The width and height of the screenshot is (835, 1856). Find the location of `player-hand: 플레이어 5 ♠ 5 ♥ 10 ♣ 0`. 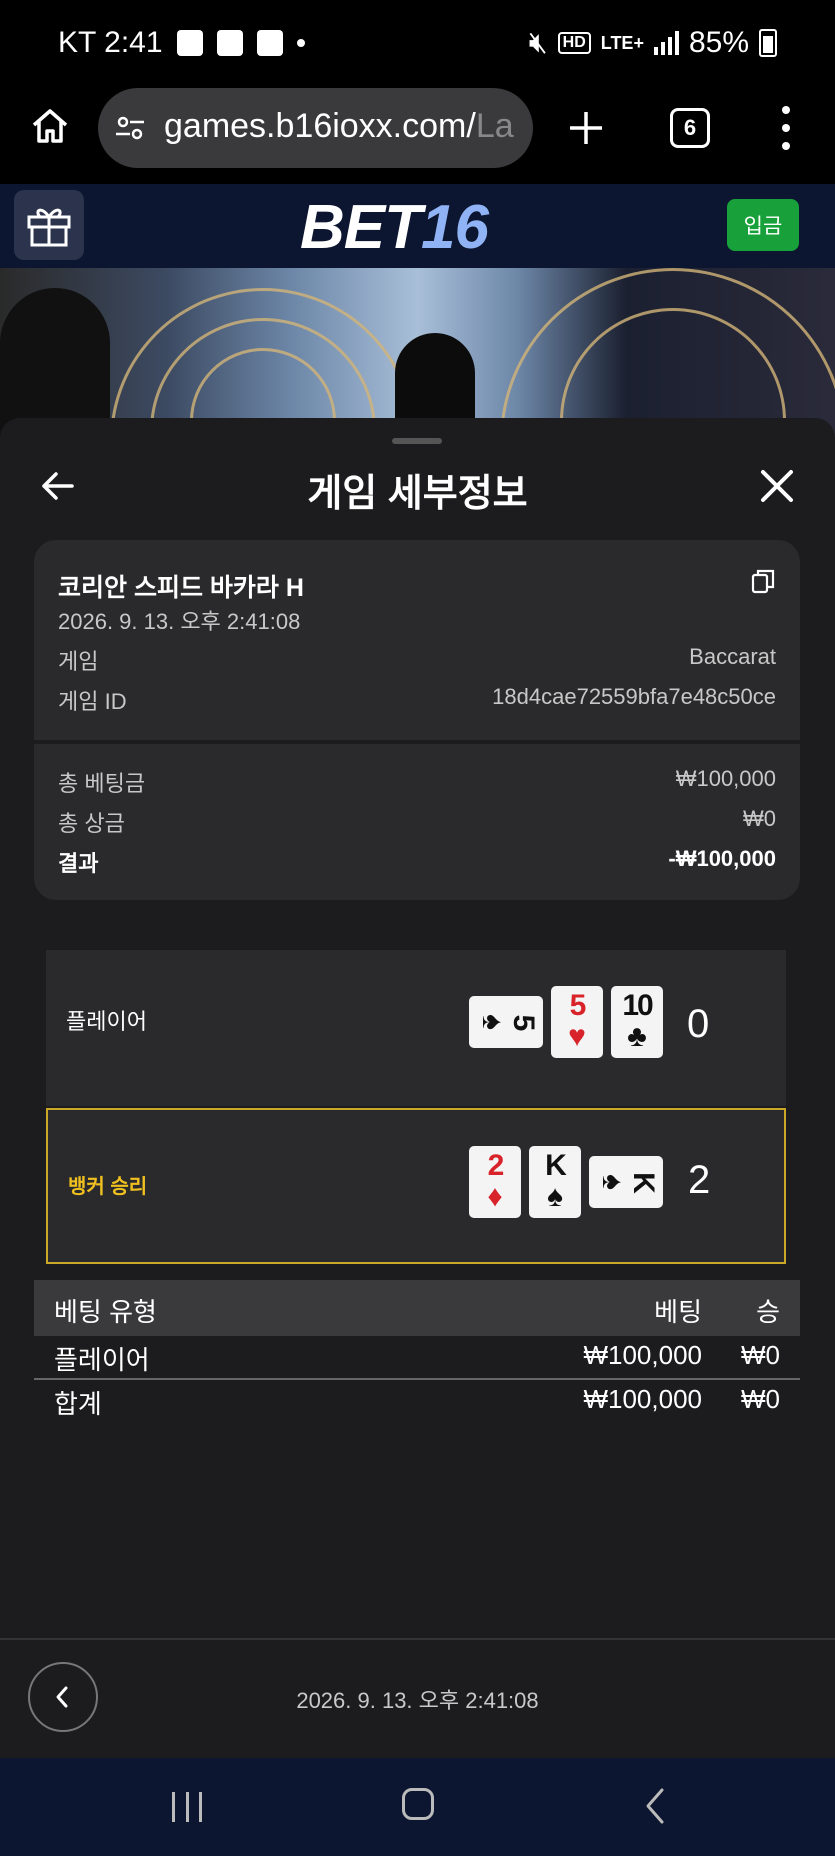

player-hand: 플레이어 5 ♠ 5 ♥ 10 ♣ 0 is located at coordinates (416, 1028).